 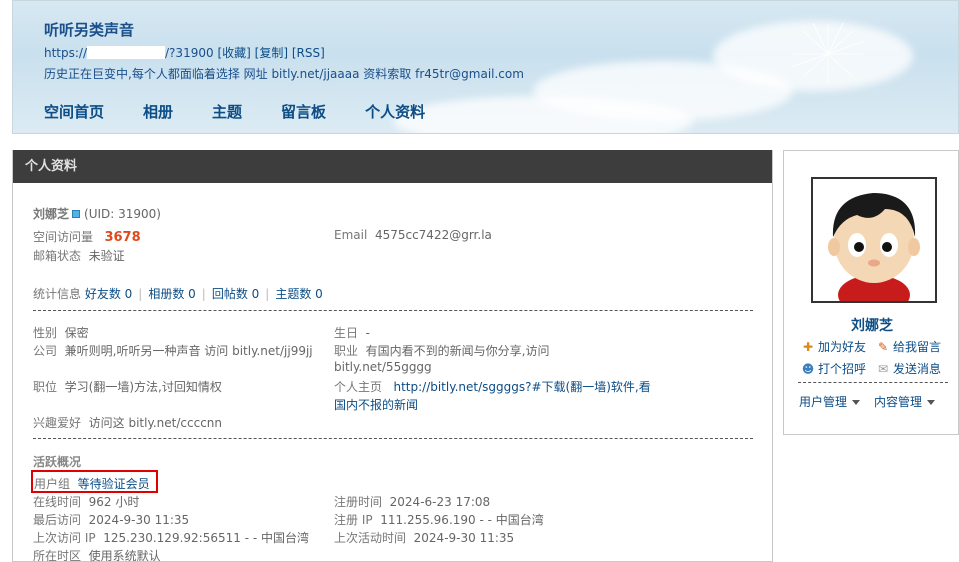 What do you see at coordinates (303, 111) in the screenshot?
I see `nav-guestbook: 留言板` at bounding box center [303, 111].